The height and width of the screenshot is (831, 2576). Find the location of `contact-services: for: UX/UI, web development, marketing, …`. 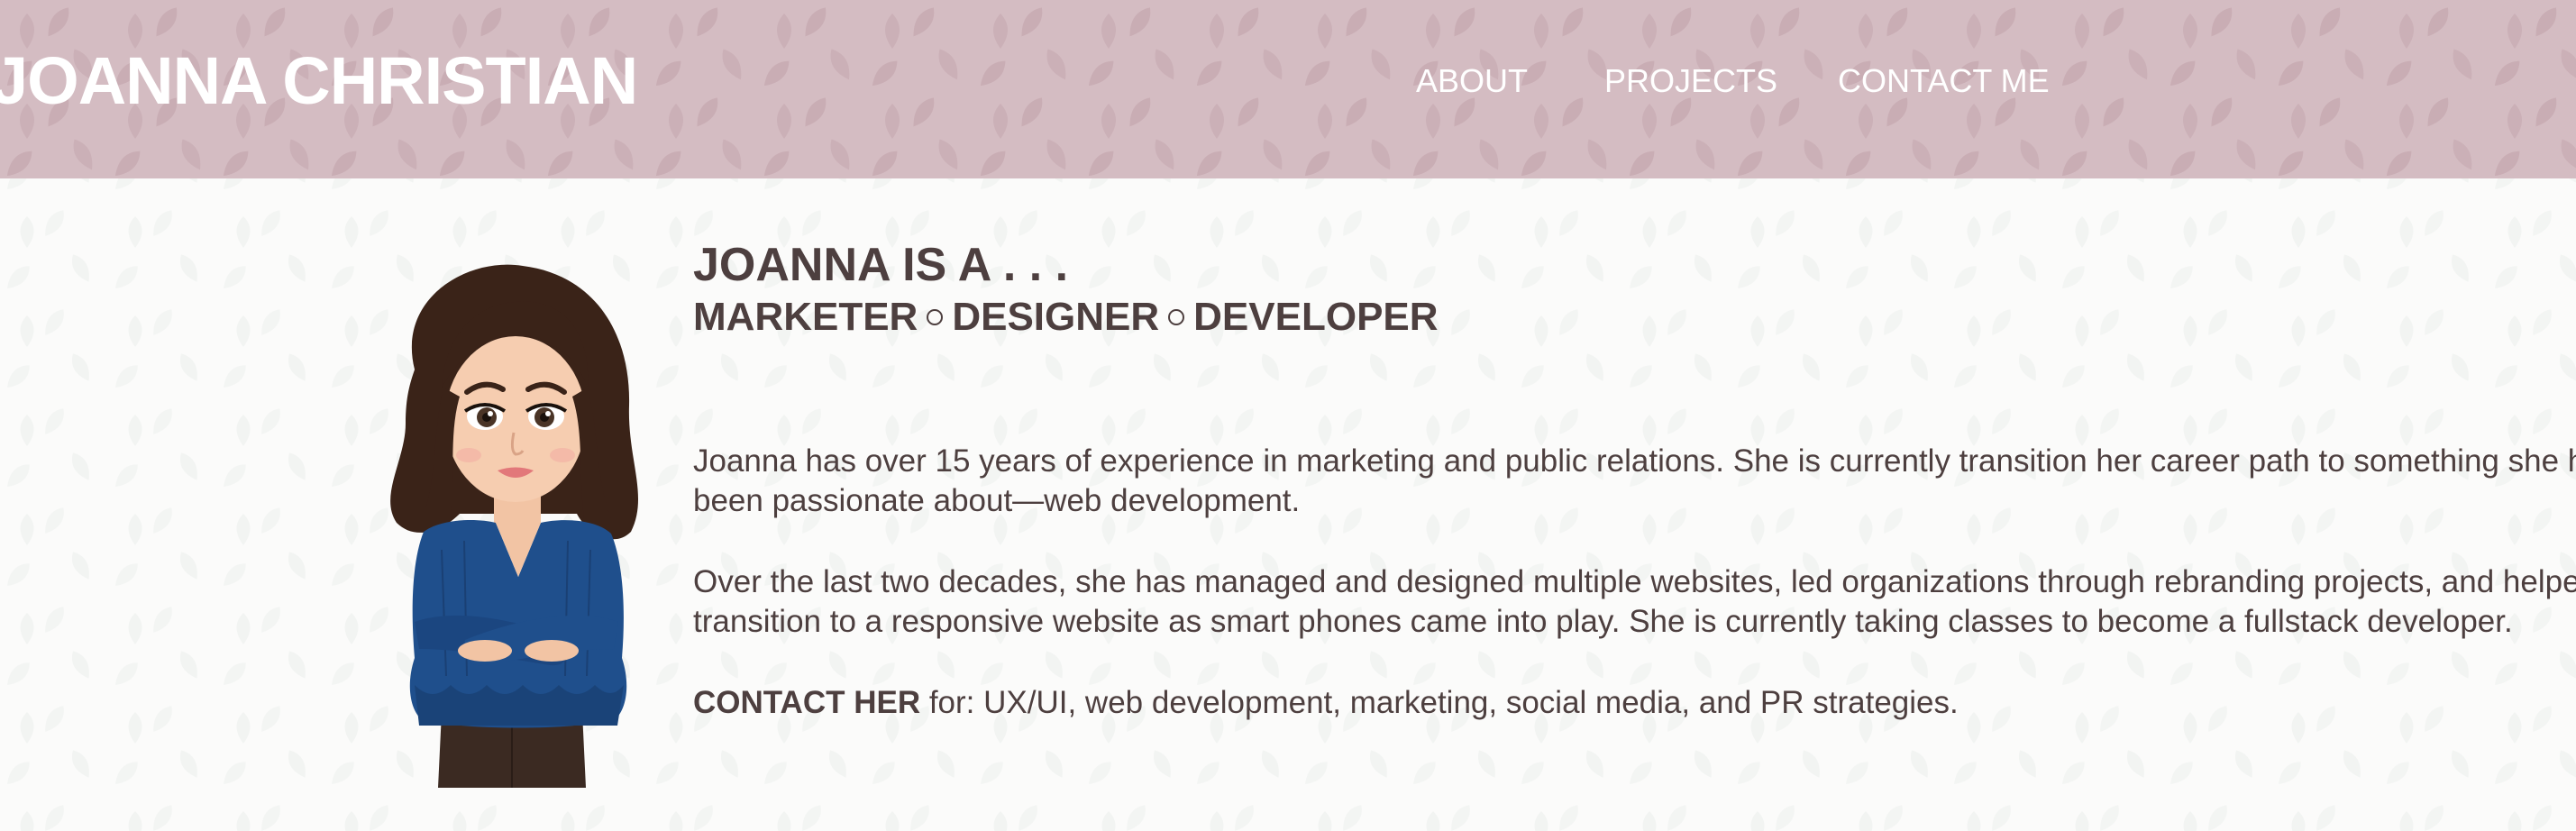

contact-services: for: UX/UI, web development, marketing, … is located at coordinates (1439, 703).